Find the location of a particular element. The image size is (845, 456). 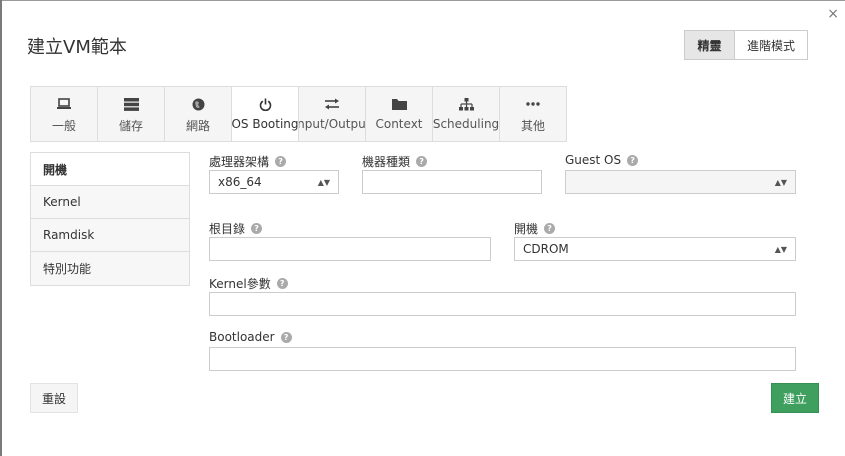

boot-order-select: CDROM ▲▼ is located at coordinates (655, 249).